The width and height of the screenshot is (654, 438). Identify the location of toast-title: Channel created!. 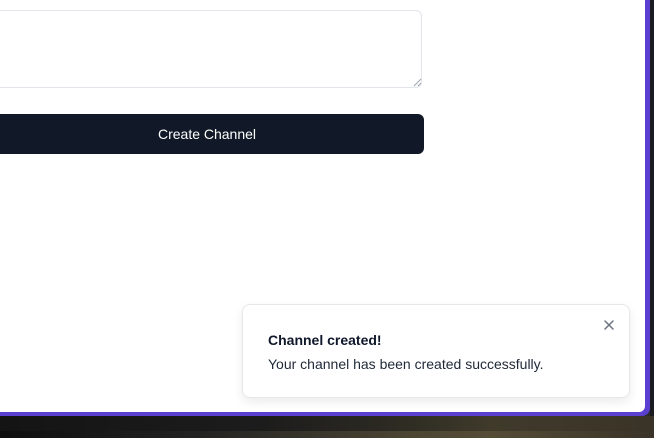
(325, 340).